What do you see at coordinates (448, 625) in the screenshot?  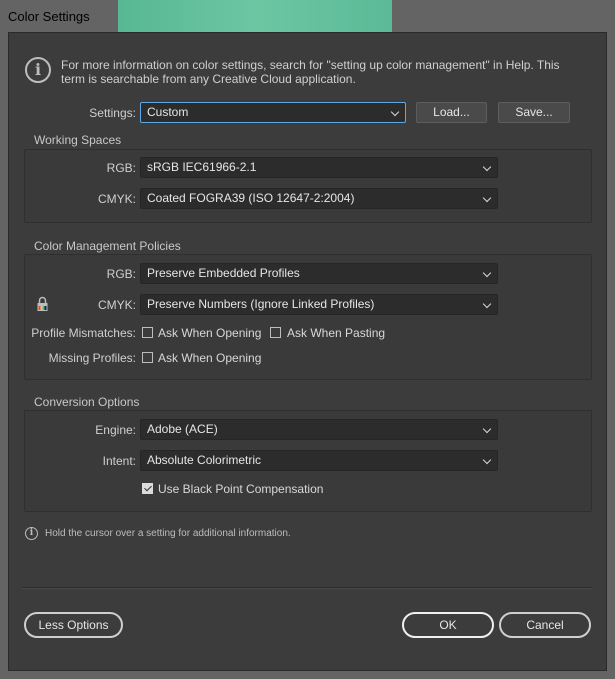 I see `ok-button: OK` at bounding box center [448, 625].